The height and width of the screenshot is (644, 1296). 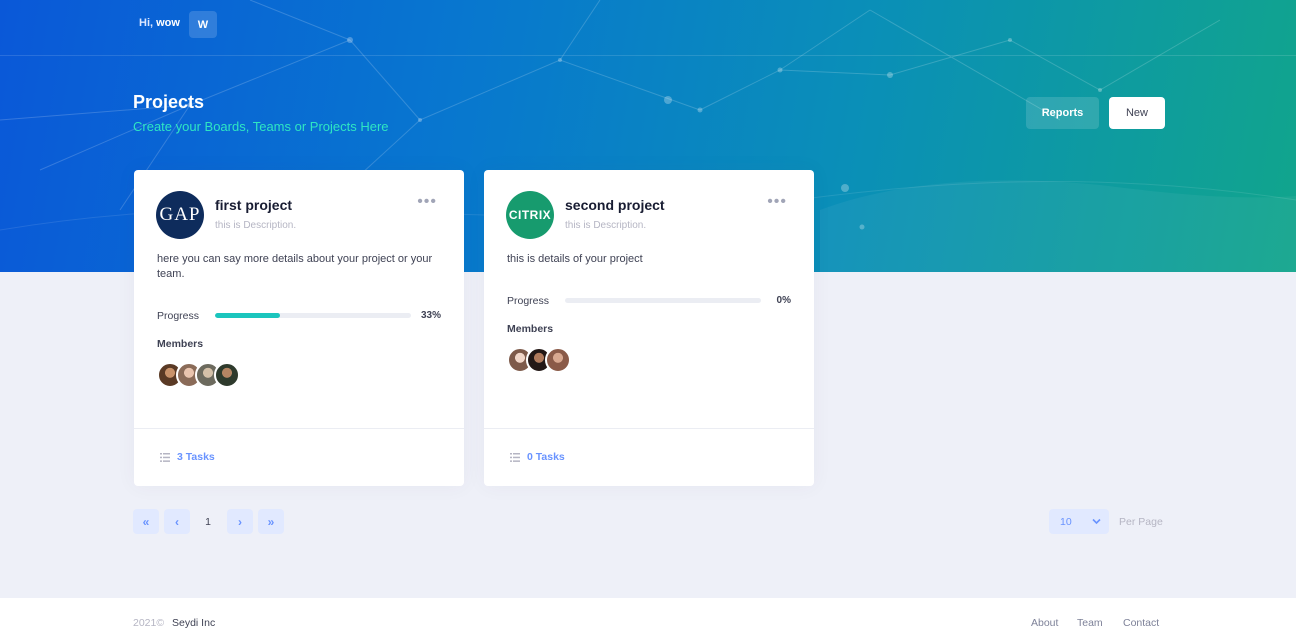 I want to click on chevron-right-icon: ›, so click(x=240, y=521).